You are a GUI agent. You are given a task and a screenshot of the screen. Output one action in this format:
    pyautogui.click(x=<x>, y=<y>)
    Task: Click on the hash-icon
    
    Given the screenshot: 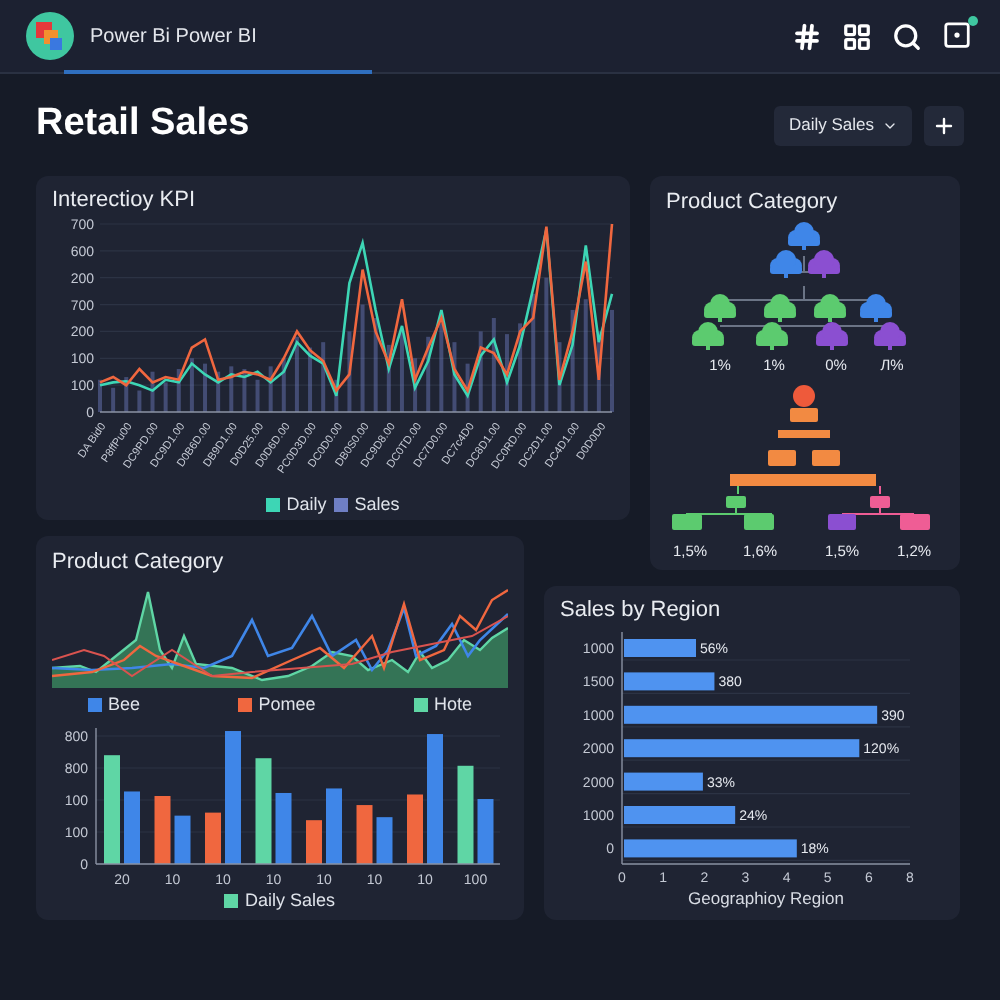 What is the action you would take?
    pyautogui.click(x=807, y=36)
    